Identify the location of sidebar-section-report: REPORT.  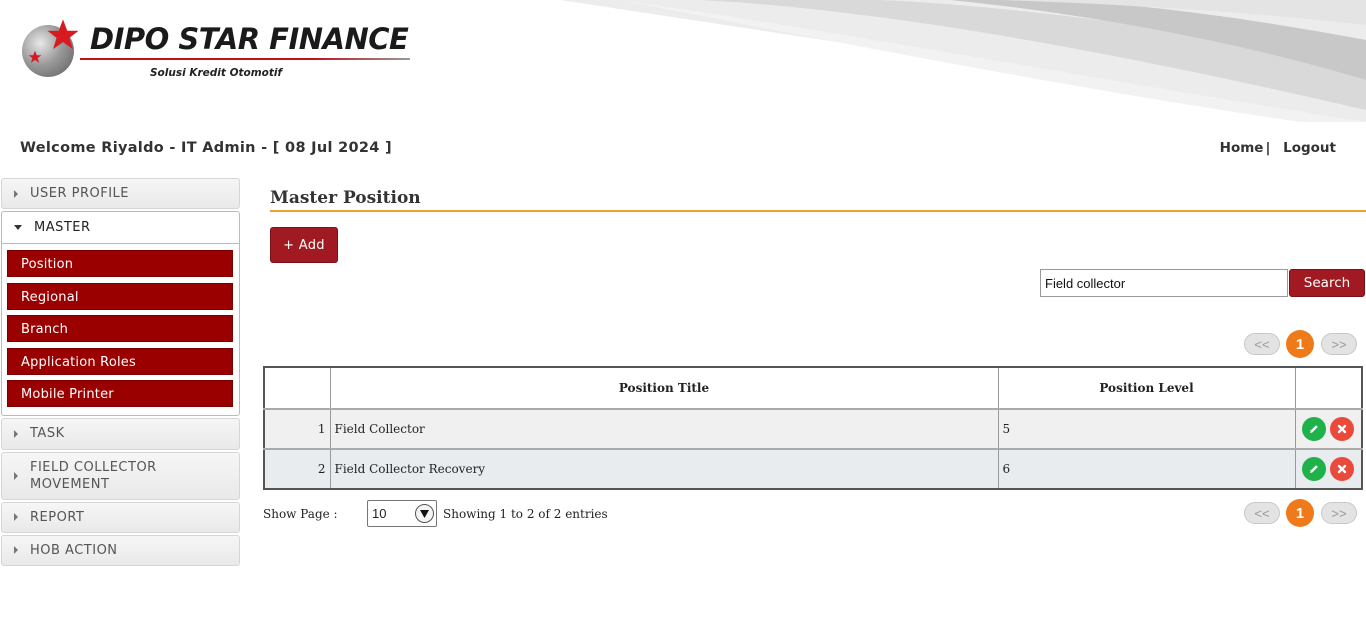
(120, 517).